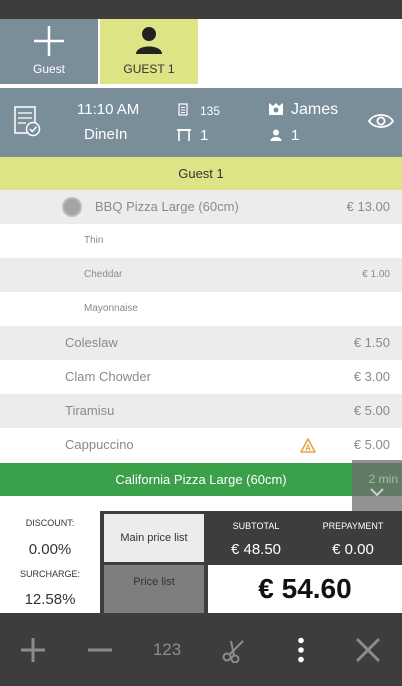 The image size is (402, 686). What do you see at coordinates (183, 109) in the screenshot?
I see `receipt-icon` at bounding box center [183, 109].